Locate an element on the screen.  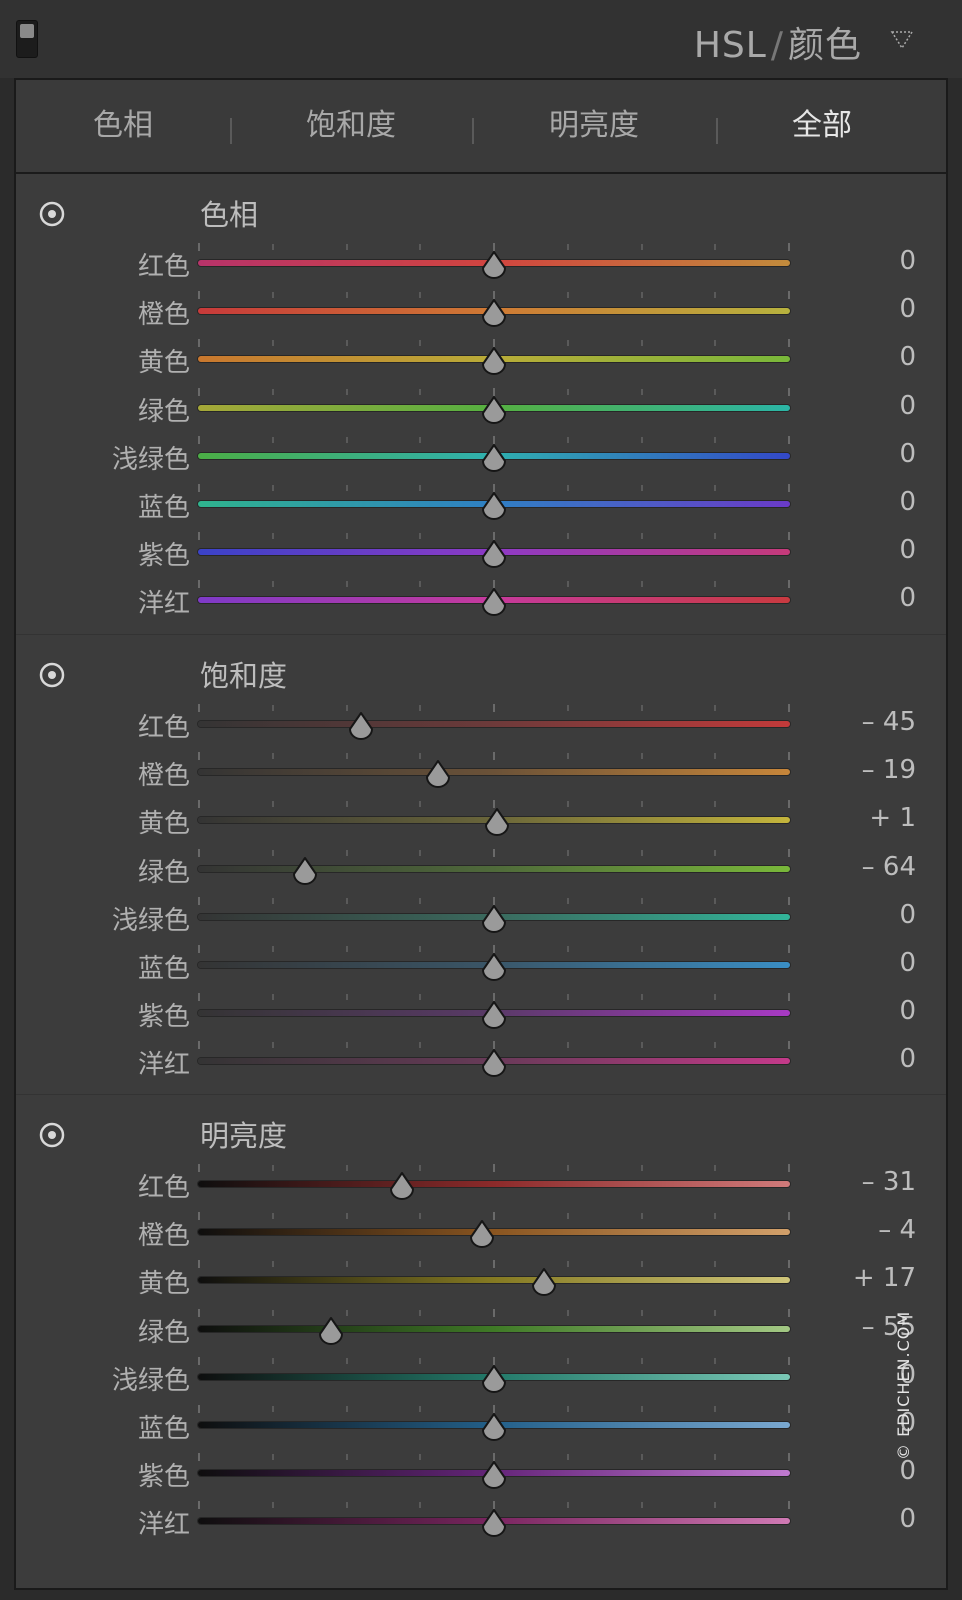
slider-row: 绿色 – 64 is located at coordinates (481, 872).